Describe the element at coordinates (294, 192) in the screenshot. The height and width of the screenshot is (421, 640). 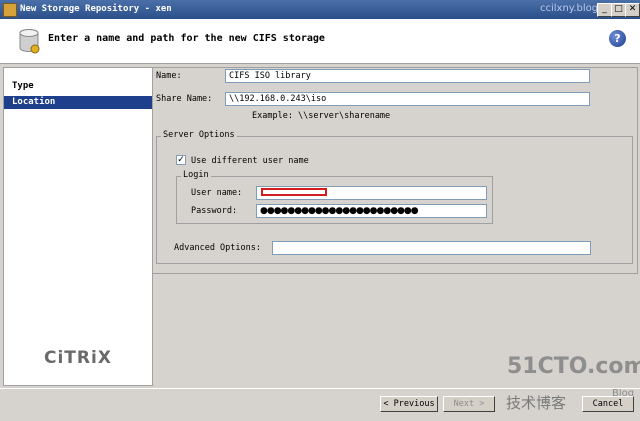
I see `redaction-box` at that location.